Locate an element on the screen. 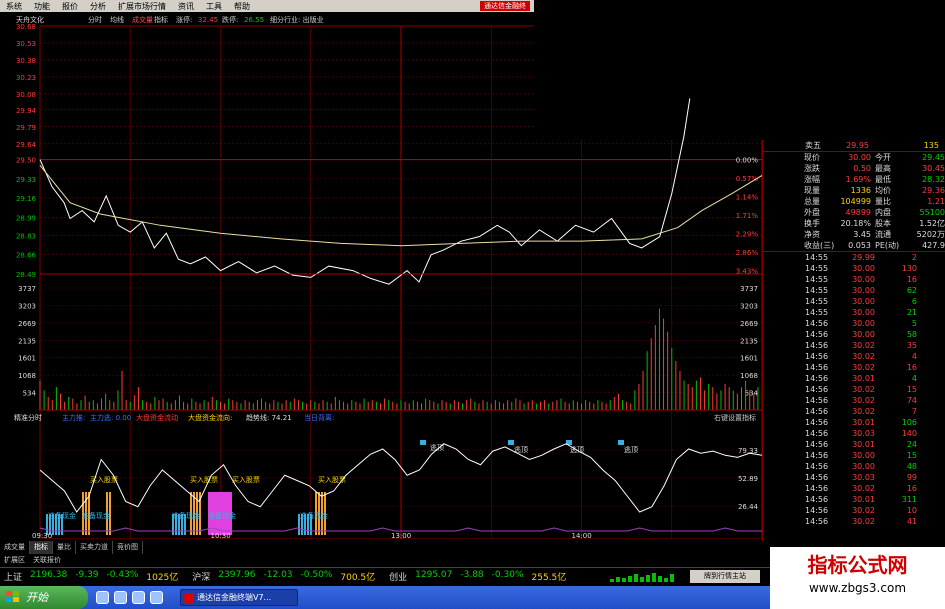 This screenshot has width=945, height=609. tick-price: 30.01 is located at coordinates (863, 378).